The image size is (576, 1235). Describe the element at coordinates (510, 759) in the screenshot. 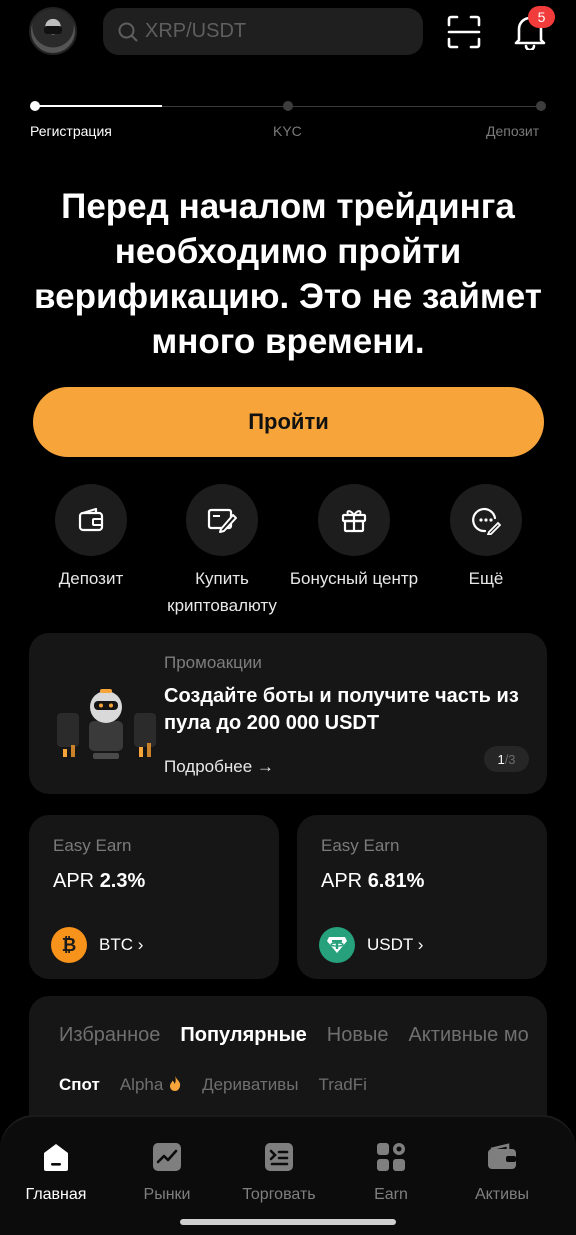

I see `promo-page-total: /3` at that location.